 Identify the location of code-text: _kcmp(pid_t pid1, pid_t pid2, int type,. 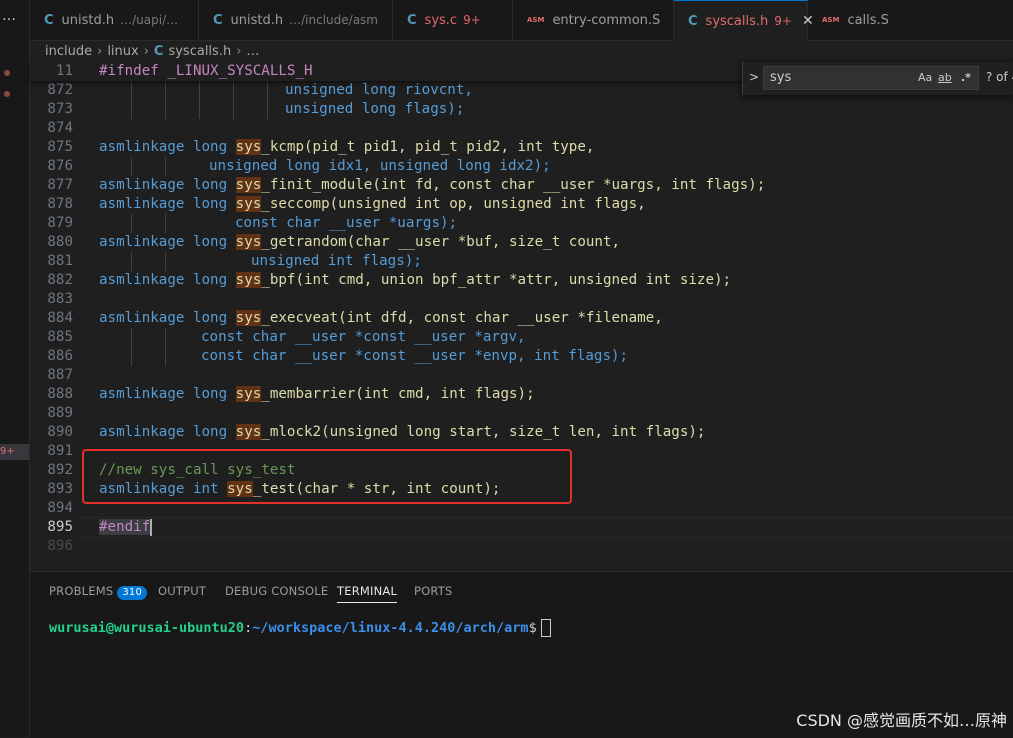
(428, 147).